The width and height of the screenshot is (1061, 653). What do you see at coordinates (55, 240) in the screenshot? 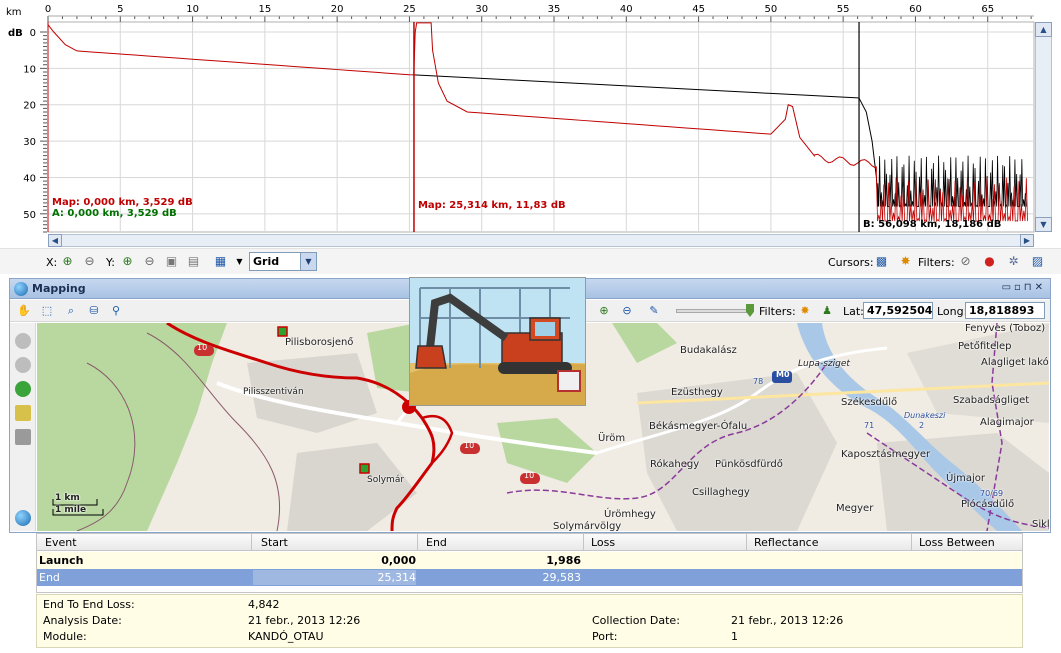
I see `scroll-left-icon: ◀` at bounding box center [55, 240].